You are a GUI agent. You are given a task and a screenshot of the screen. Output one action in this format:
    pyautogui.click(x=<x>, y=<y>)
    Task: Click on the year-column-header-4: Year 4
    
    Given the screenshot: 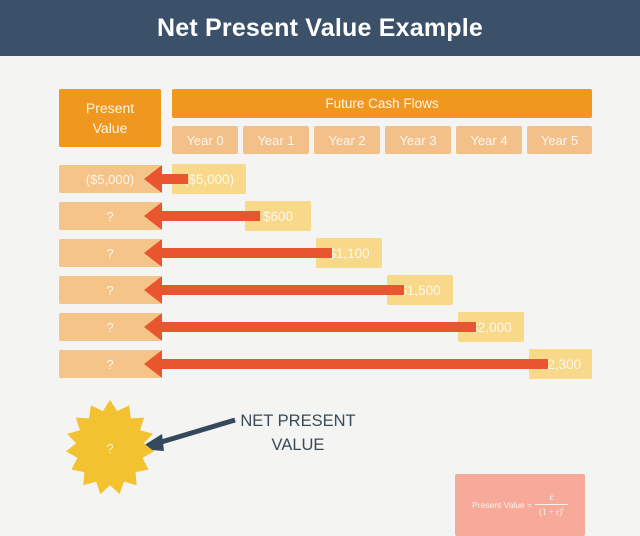 What is the action you would take?
    pyautogui.click(x=489, y=140)
    